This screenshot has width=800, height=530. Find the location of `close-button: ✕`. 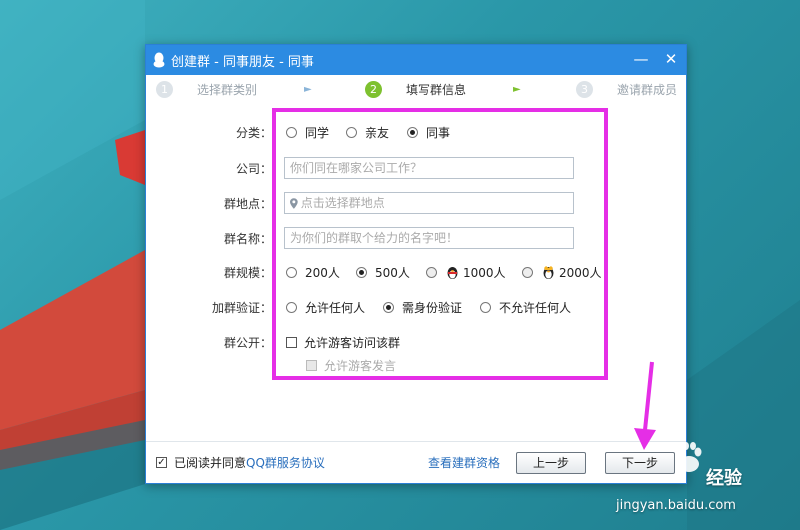

close-button: ✕ is located at coordinates (671, 59).